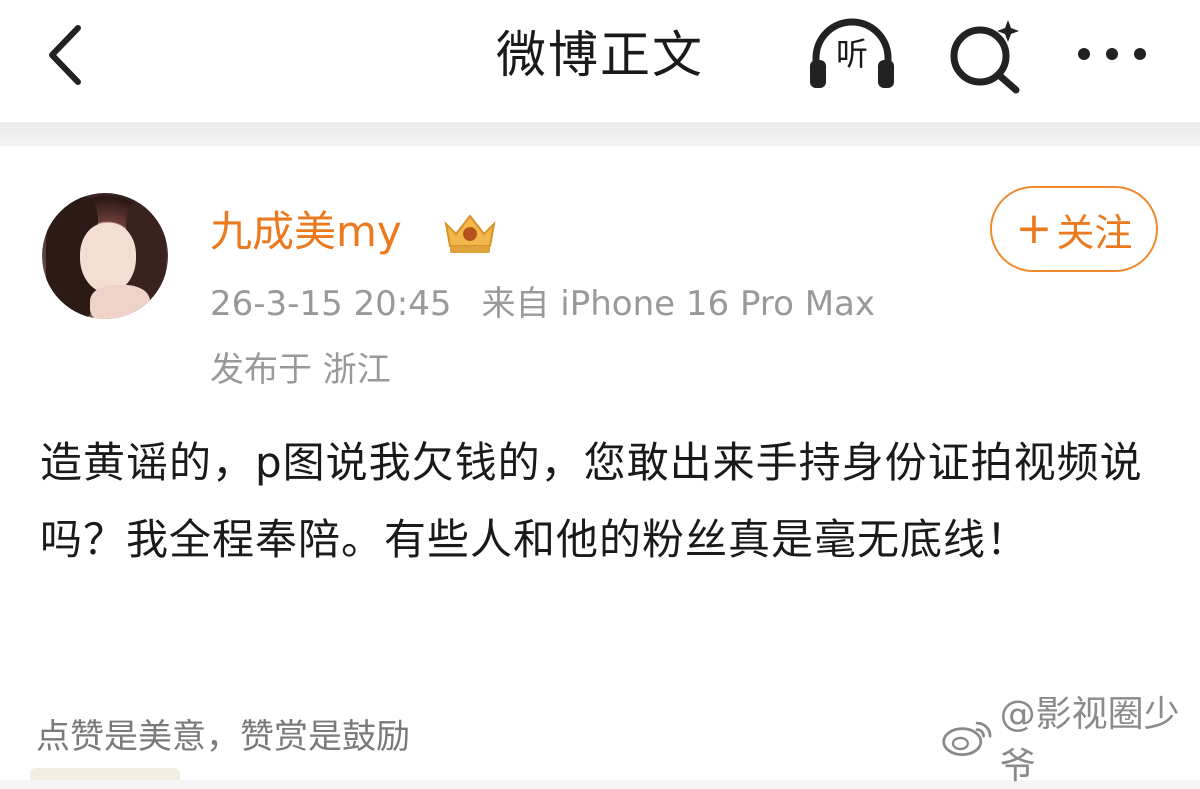  I want to click on follow-label: 关注, so click(1094, 232).